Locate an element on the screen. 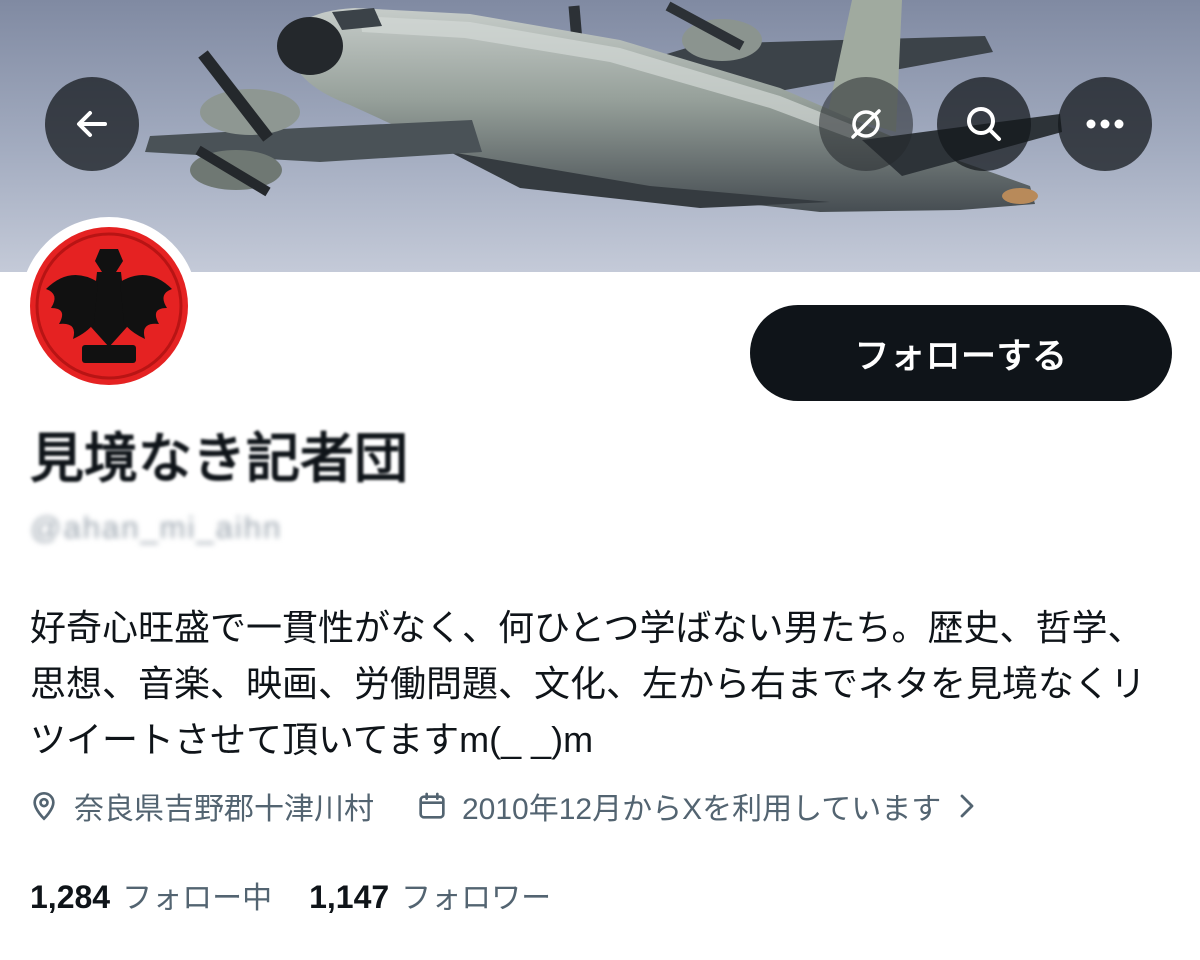 The width and height of the screenshot is (1200, 960). profile-handle: @ahan_mi_aihn is located at coordinates (156, 527).